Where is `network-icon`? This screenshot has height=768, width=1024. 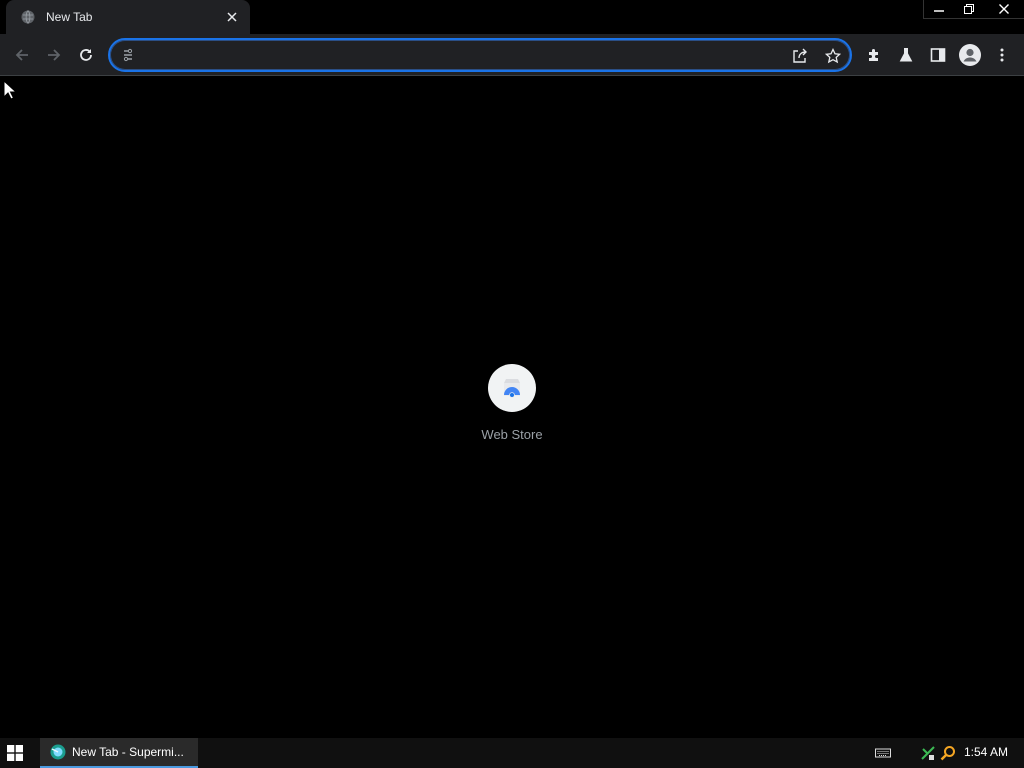 network-icon is located at coordinates (928, 753).